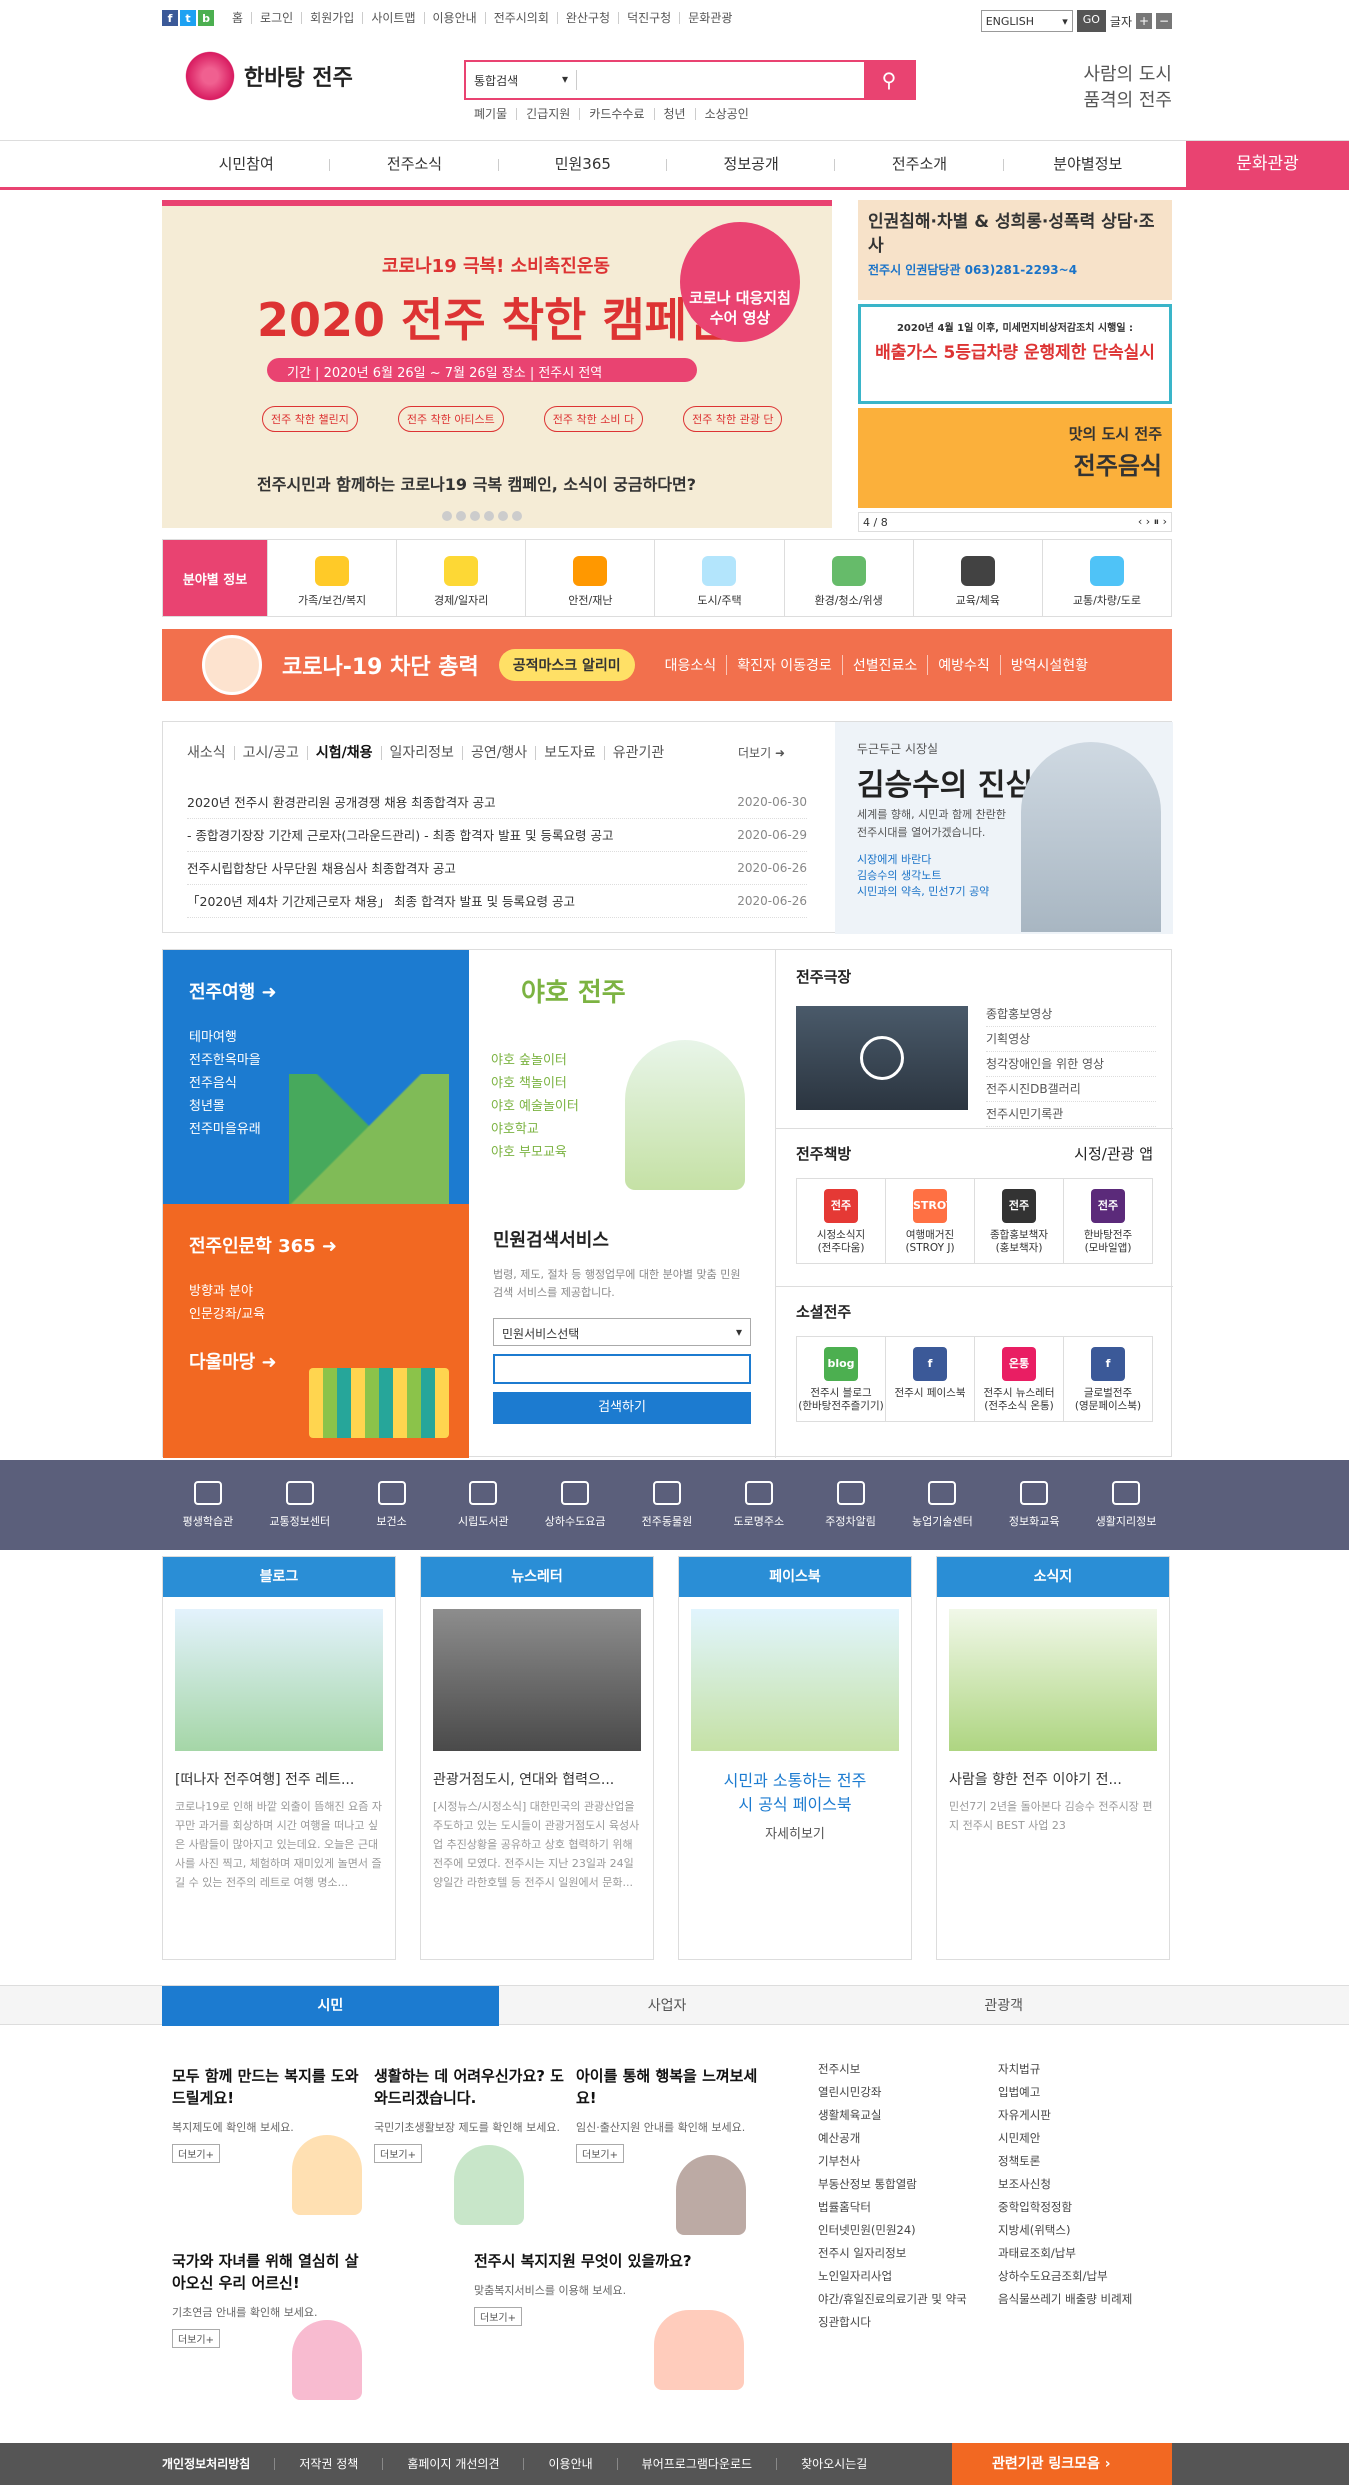  Describe the element at coordinates (1088, 2092) in the screenshot. I see `service-link: 입법예고` at that location.